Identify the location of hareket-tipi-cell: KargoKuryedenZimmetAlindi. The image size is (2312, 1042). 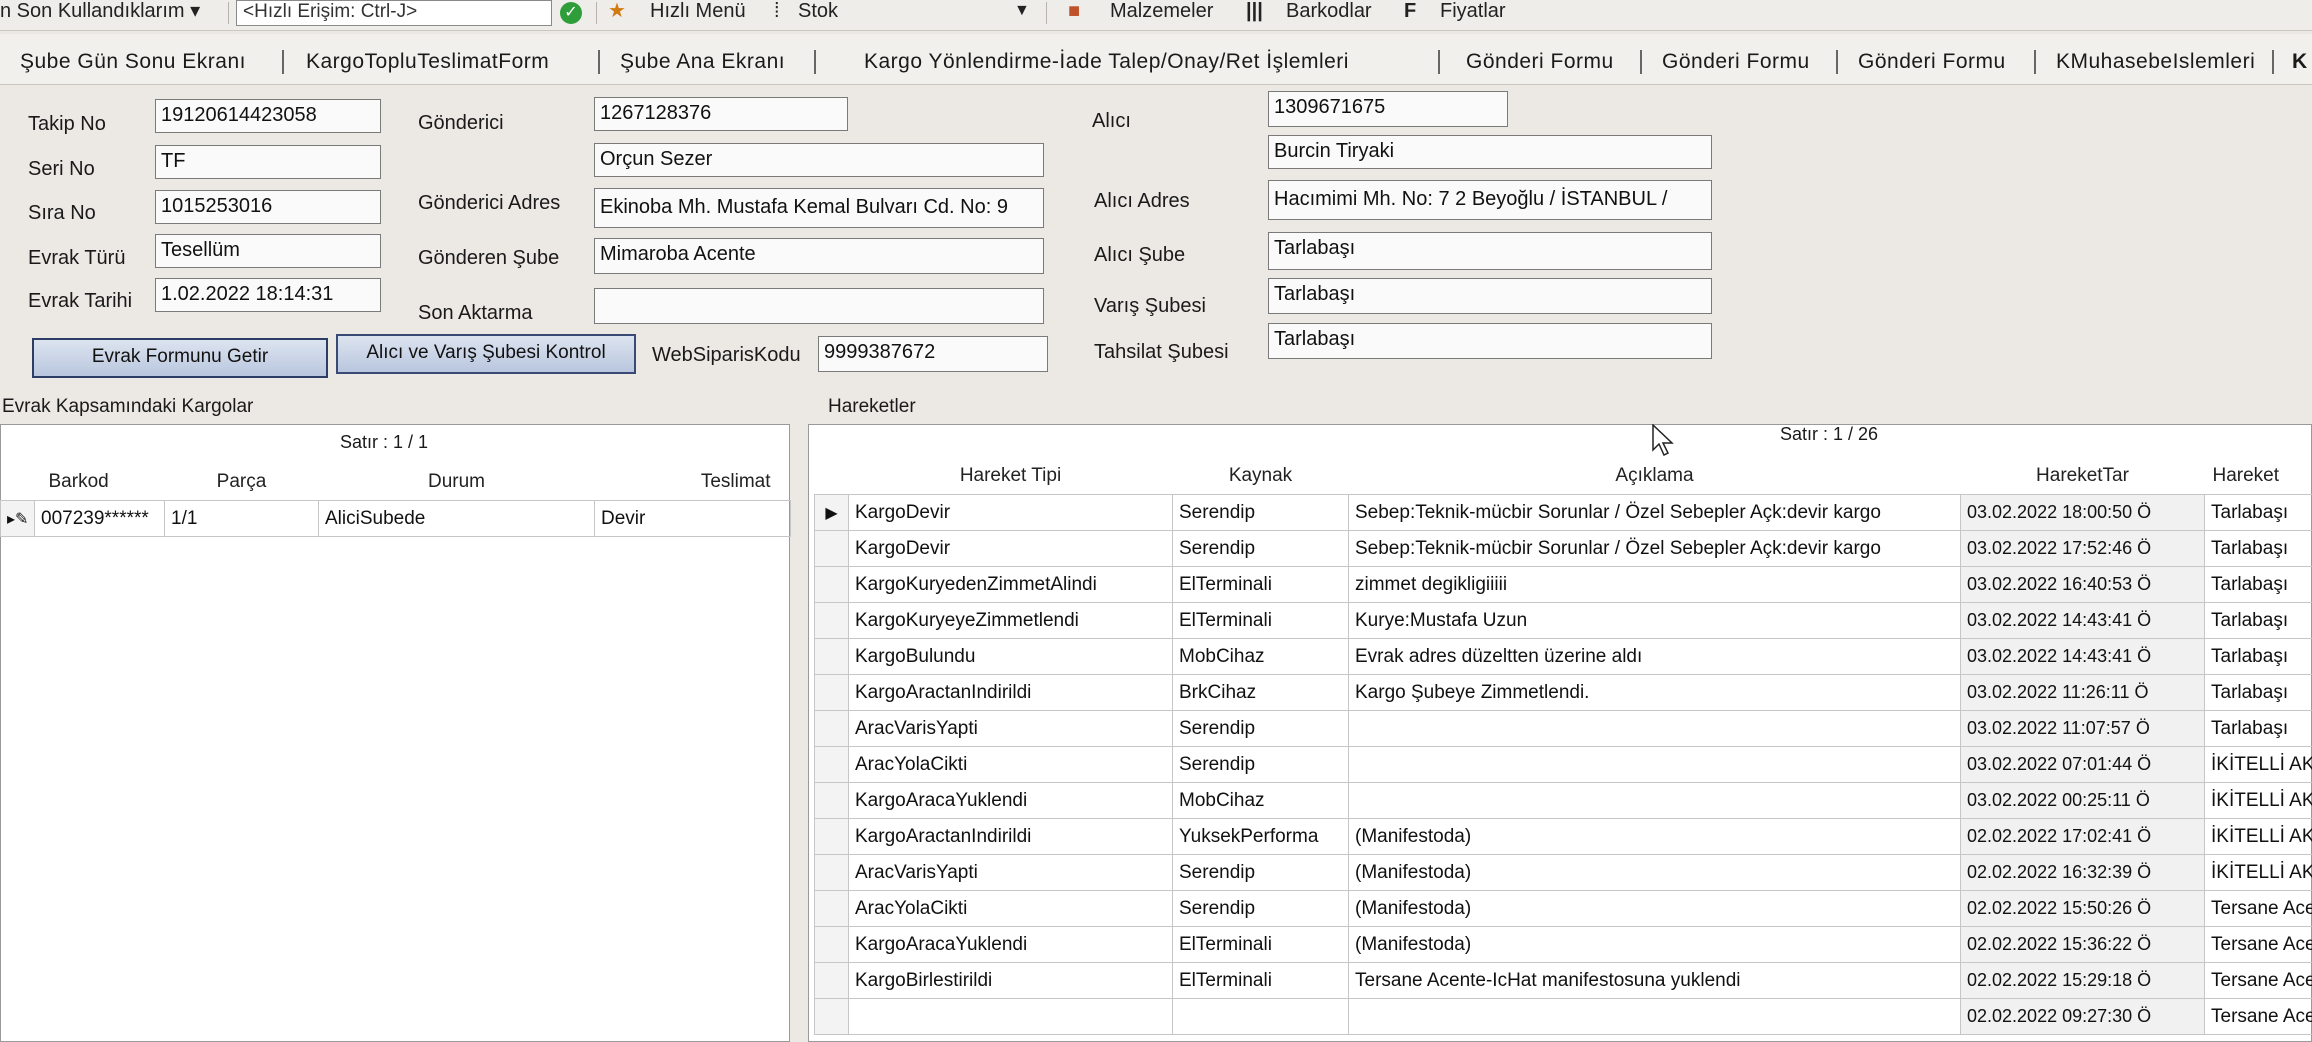
(1010, 584).